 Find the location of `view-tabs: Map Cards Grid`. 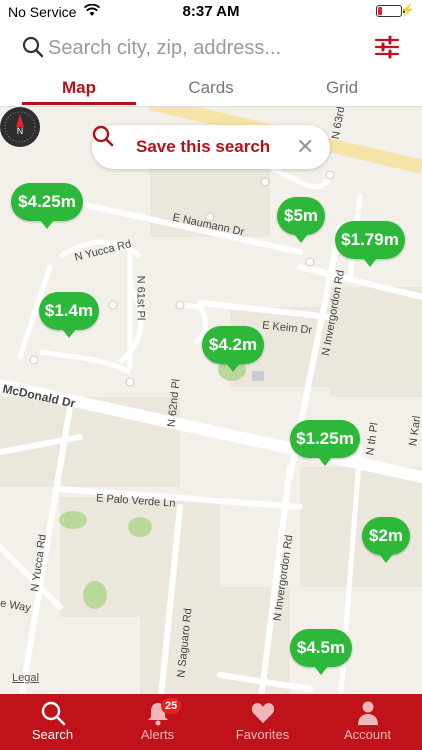

view-tabs: Map Cards Grid is located at coordinates (211, 89).